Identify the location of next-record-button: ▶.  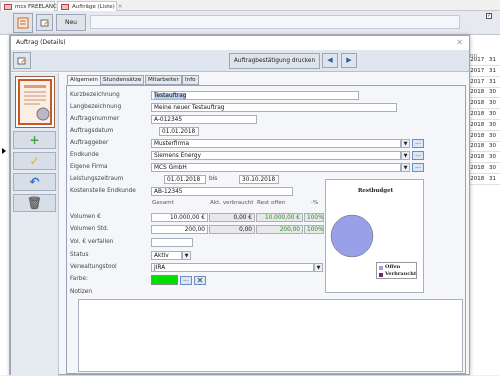
(349, 60).